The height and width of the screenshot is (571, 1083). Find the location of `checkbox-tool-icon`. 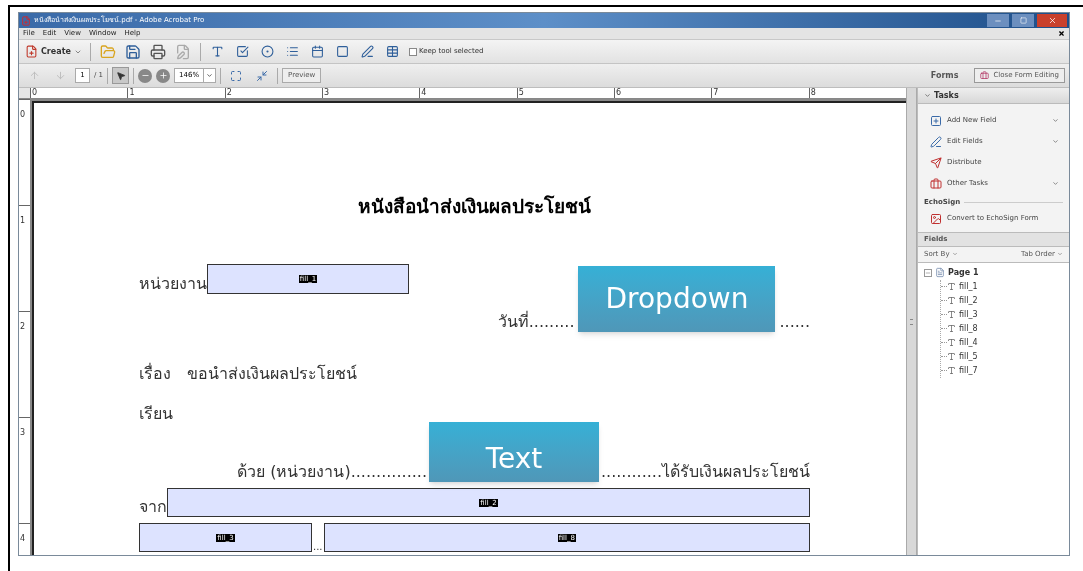

checkbox-tool-icon is located at coordinates (243, 51).